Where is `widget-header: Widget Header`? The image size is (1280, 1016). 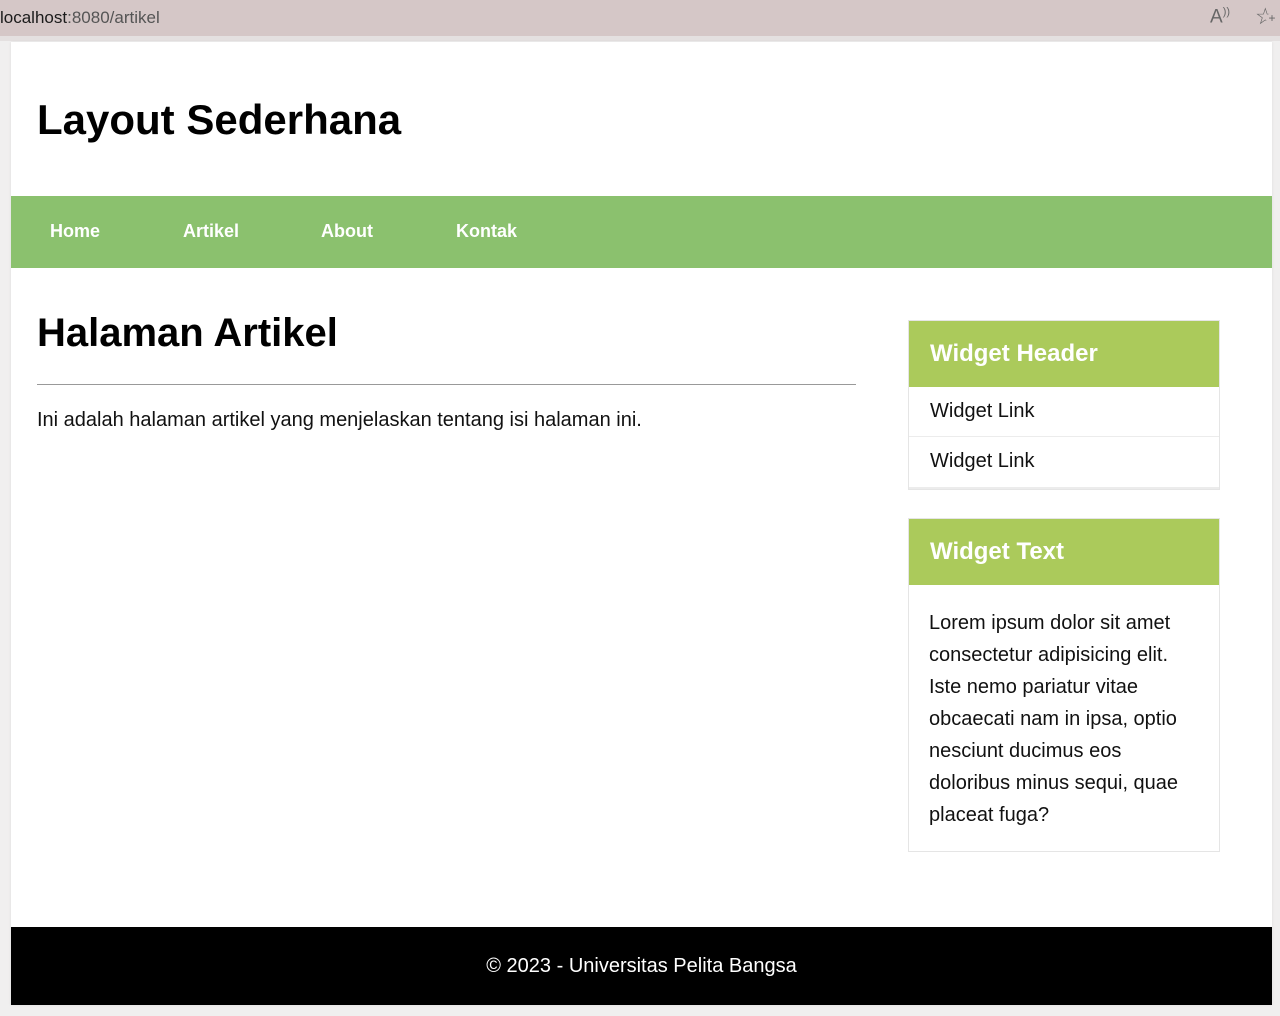
widget-header: Widget Header is located at coordinates (1064, 354).